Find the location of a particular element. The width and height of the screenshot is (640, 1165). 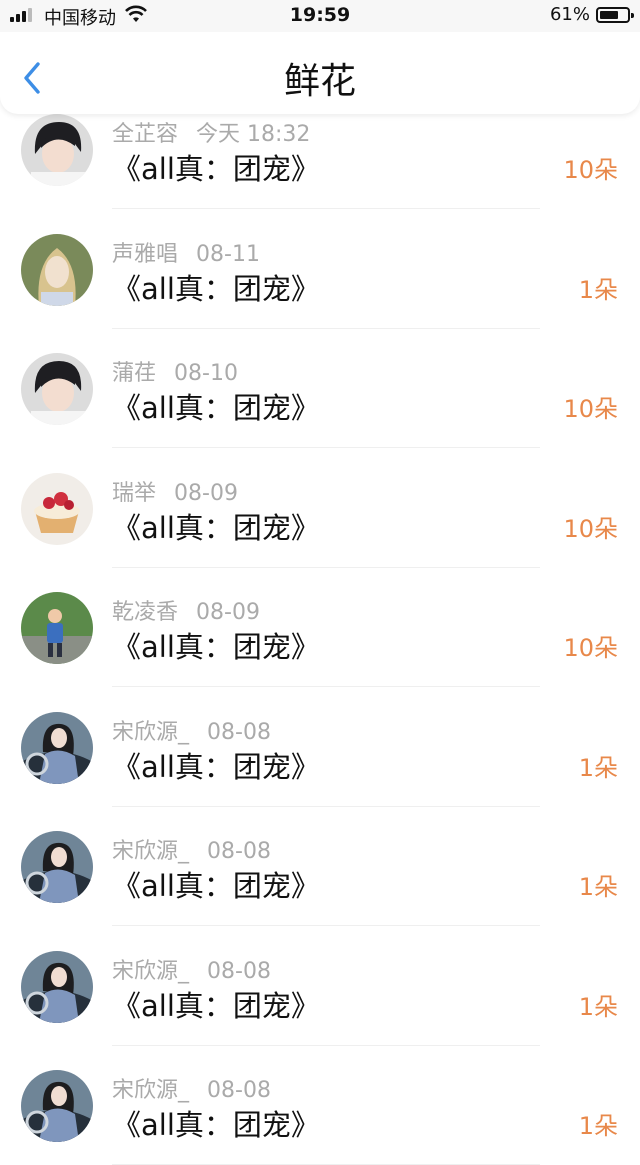

list-item: 瑞举 08-09 《all真：团宠》 10朵 is located at coordinates (320, 508).